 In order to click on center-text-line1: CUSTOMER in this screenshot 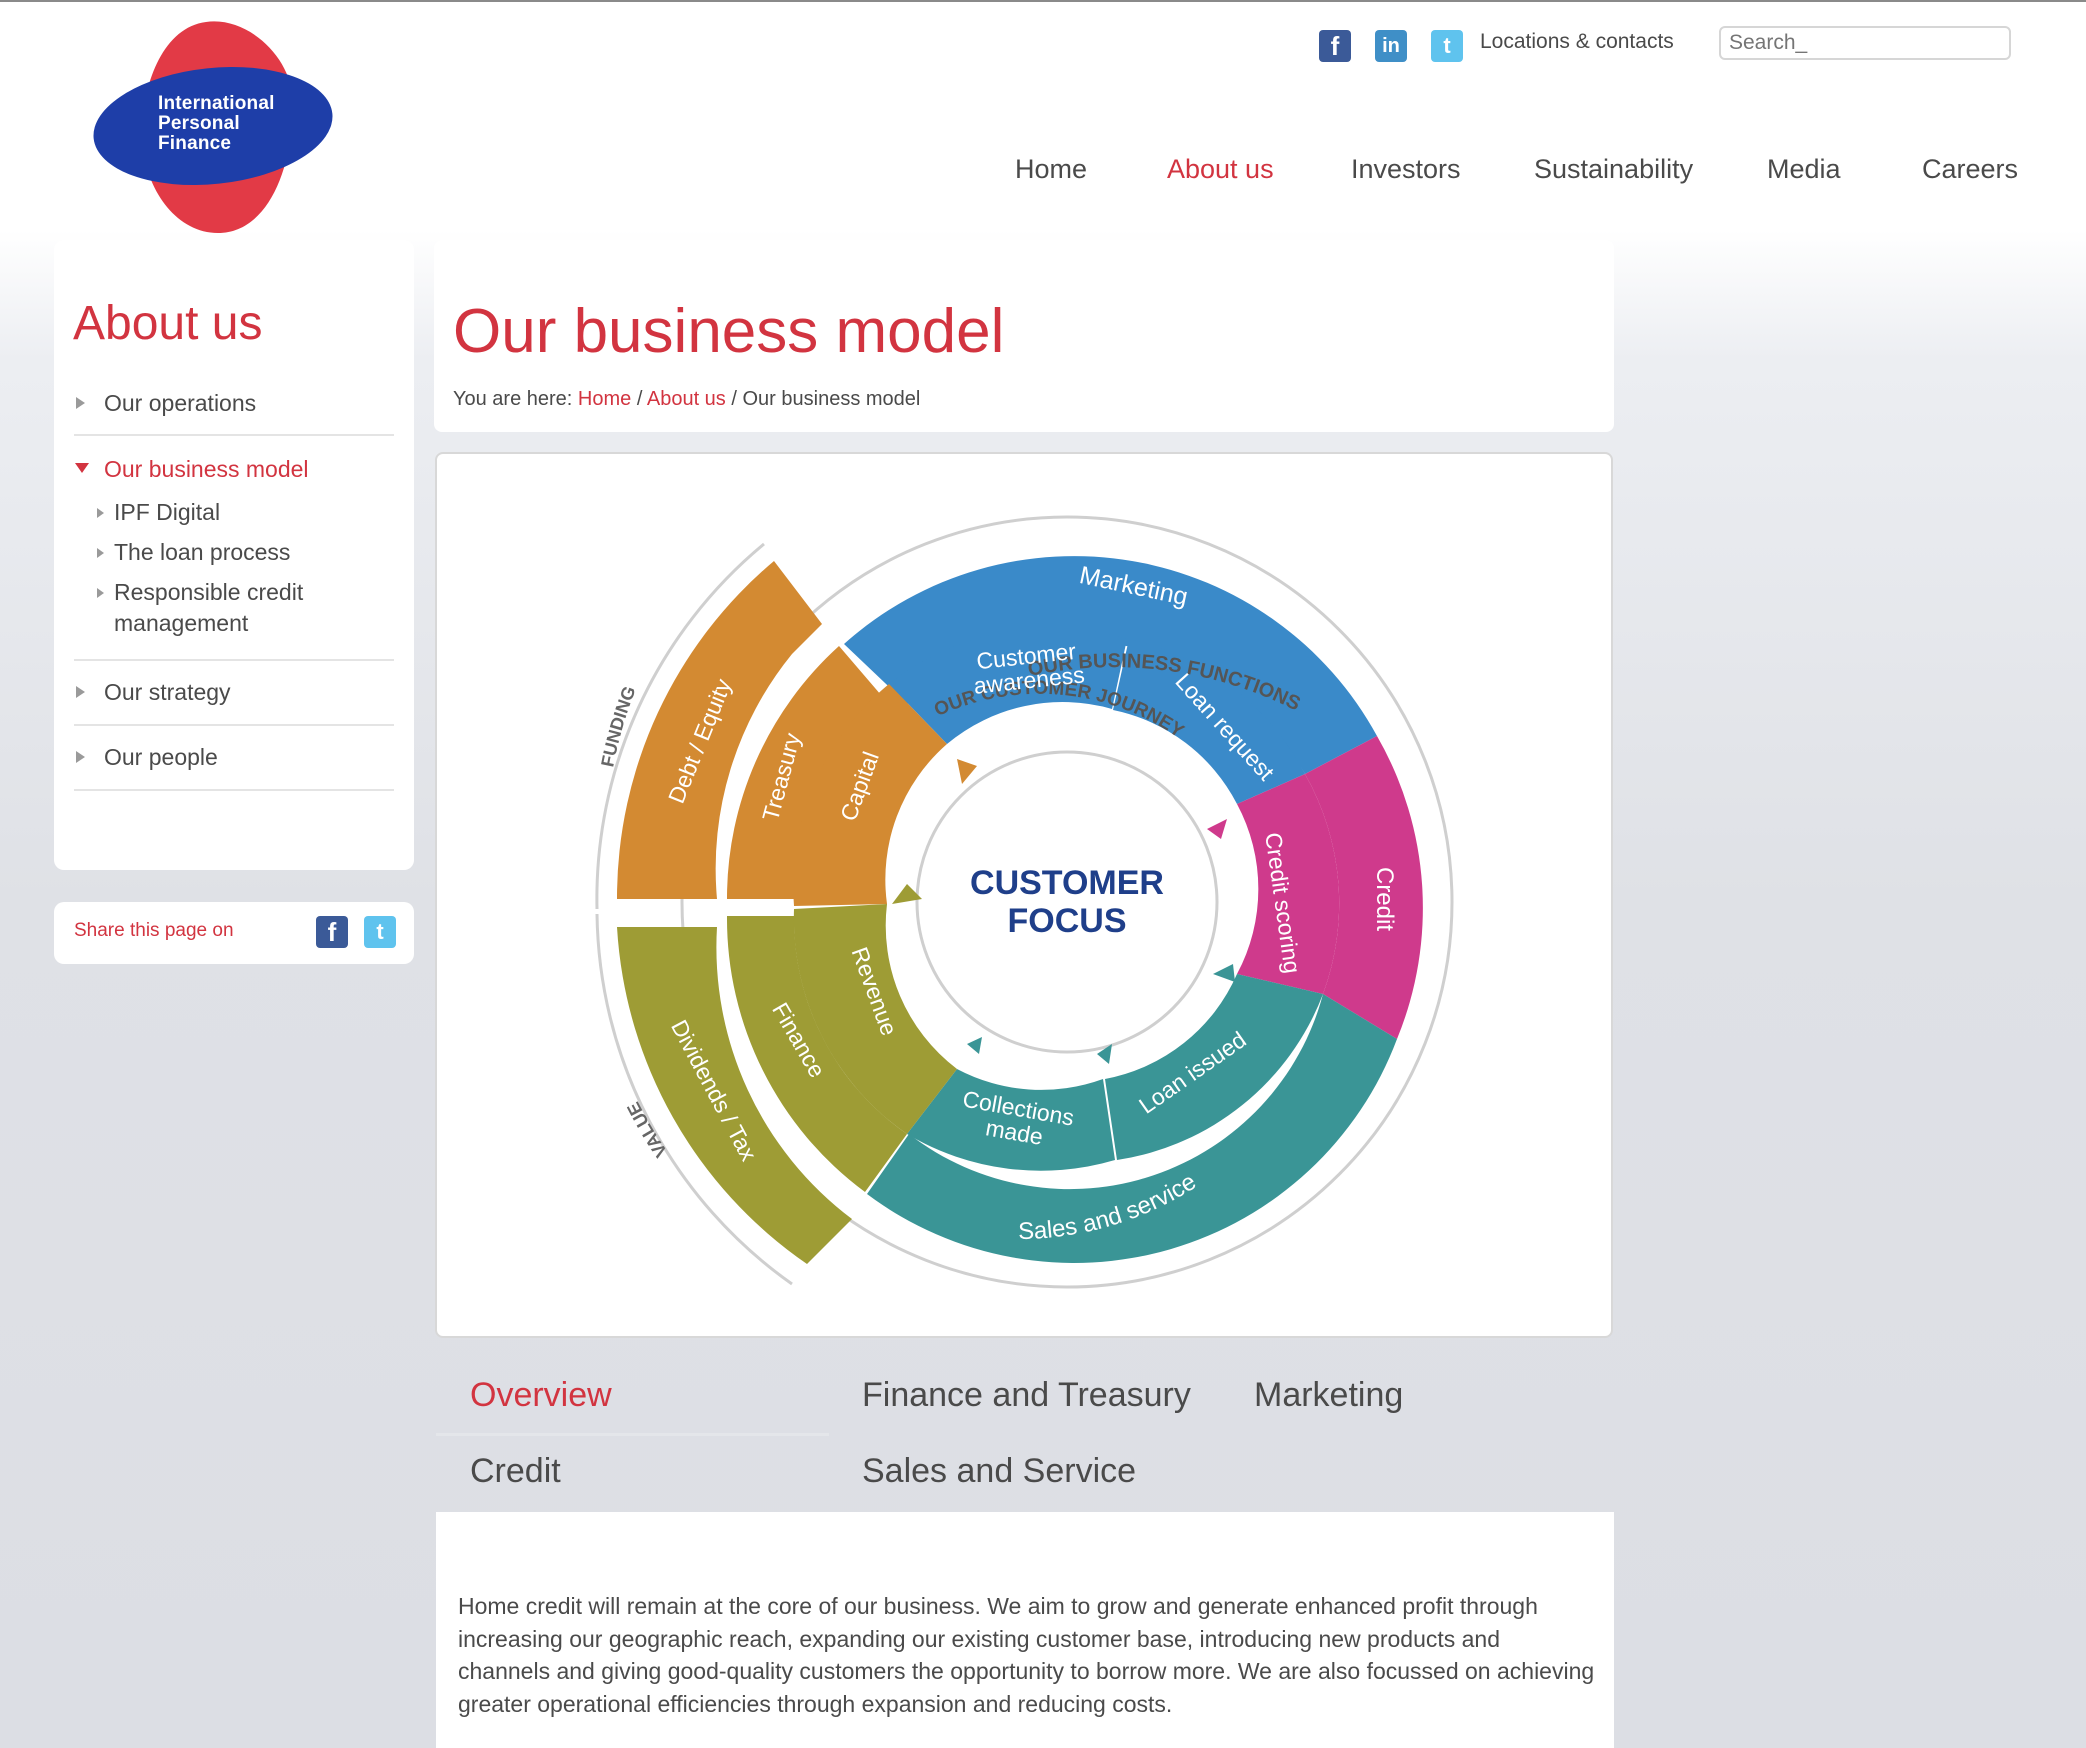, I will do `click(1067, 883)`.